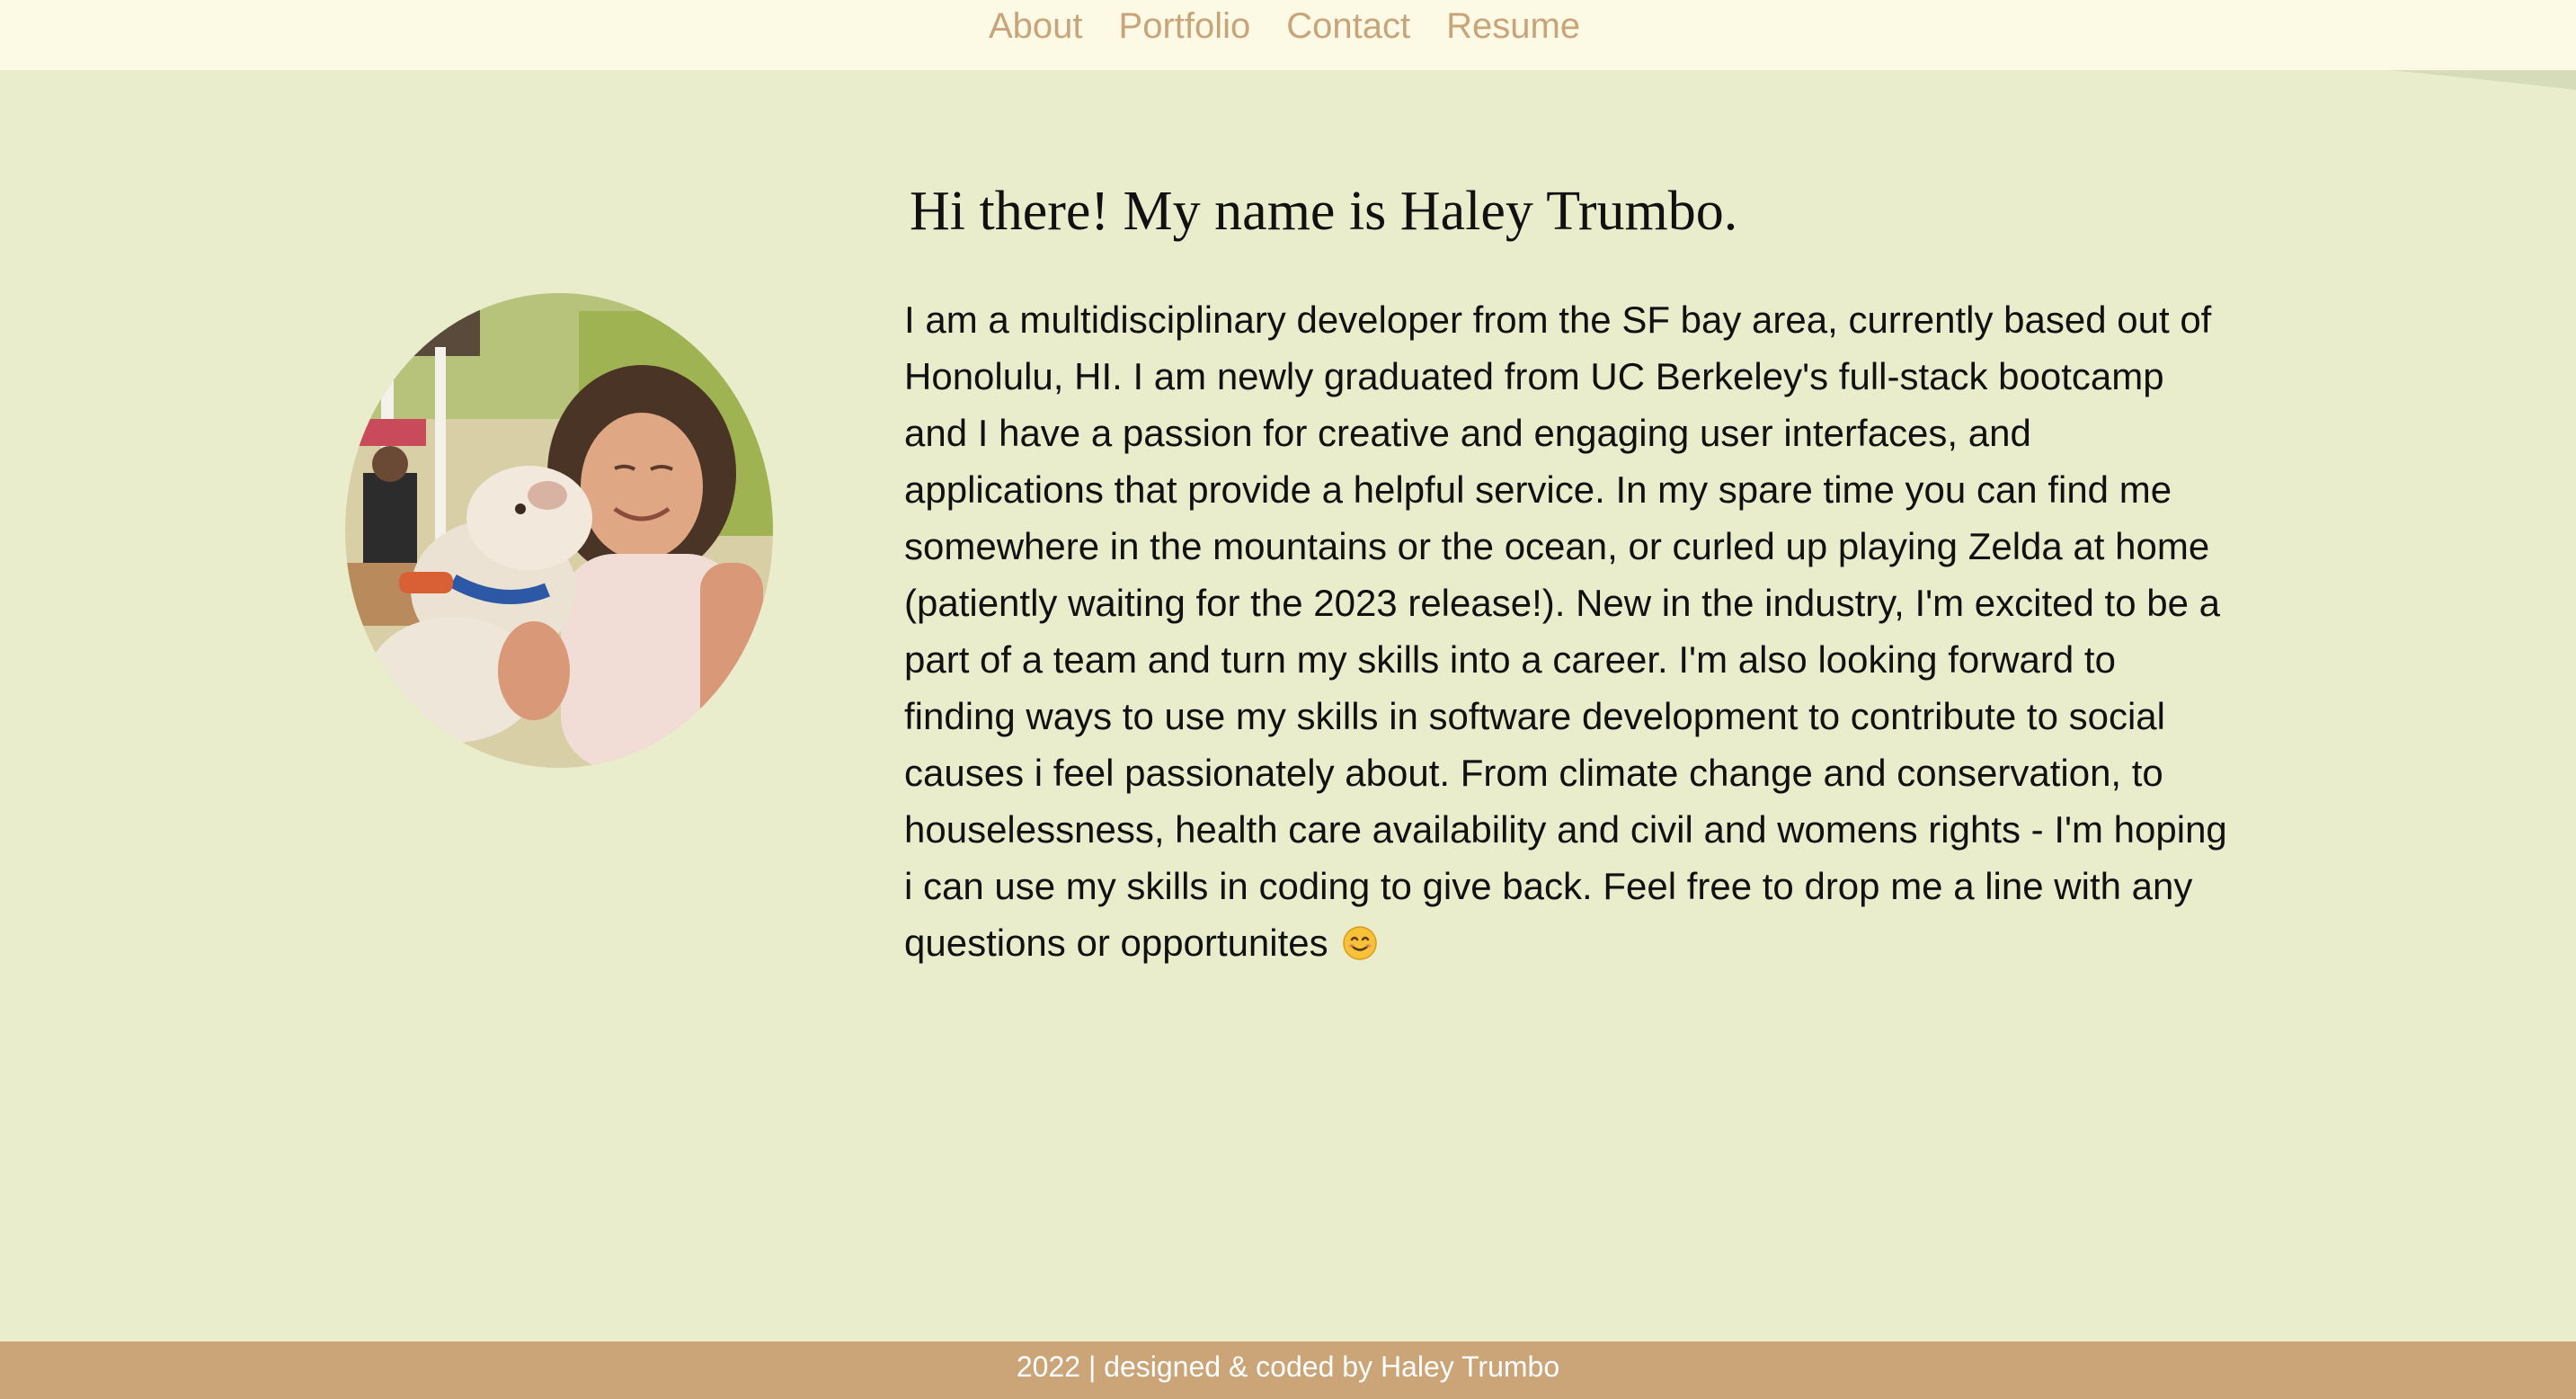 This screenshot has height=1399, width=2576. I want to click on footer-credit: 2022 | designed & coded by Haley Trumbo, so click(1288, 1366).